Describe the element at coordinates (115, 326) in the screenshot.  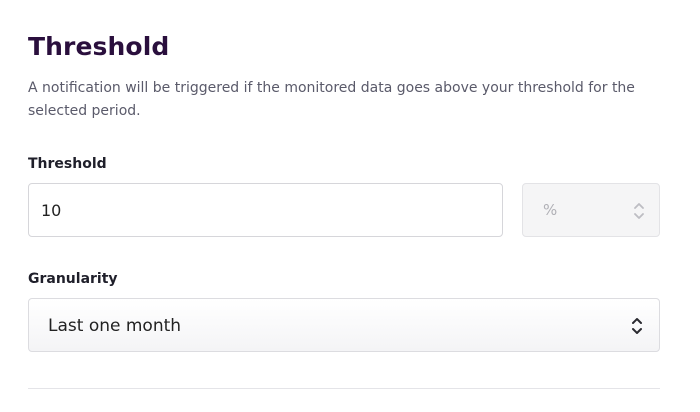
I see `granularity-select-value: Last one month` at that location.